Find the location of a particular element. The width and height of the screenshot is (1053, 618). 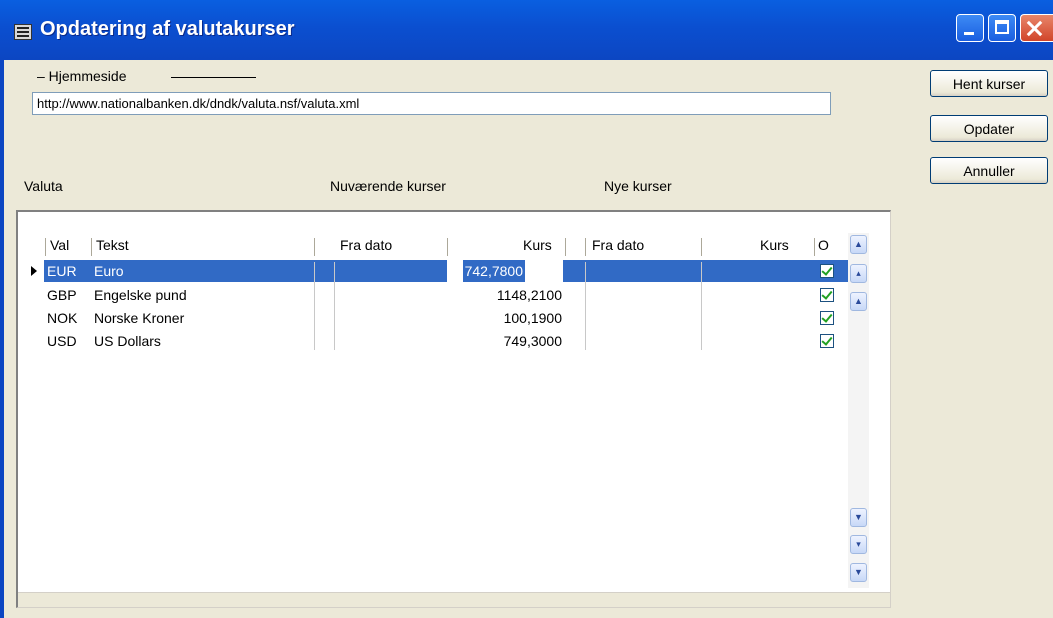

column-header-kurs-current: Kurs is located at coordinates (537, 246).